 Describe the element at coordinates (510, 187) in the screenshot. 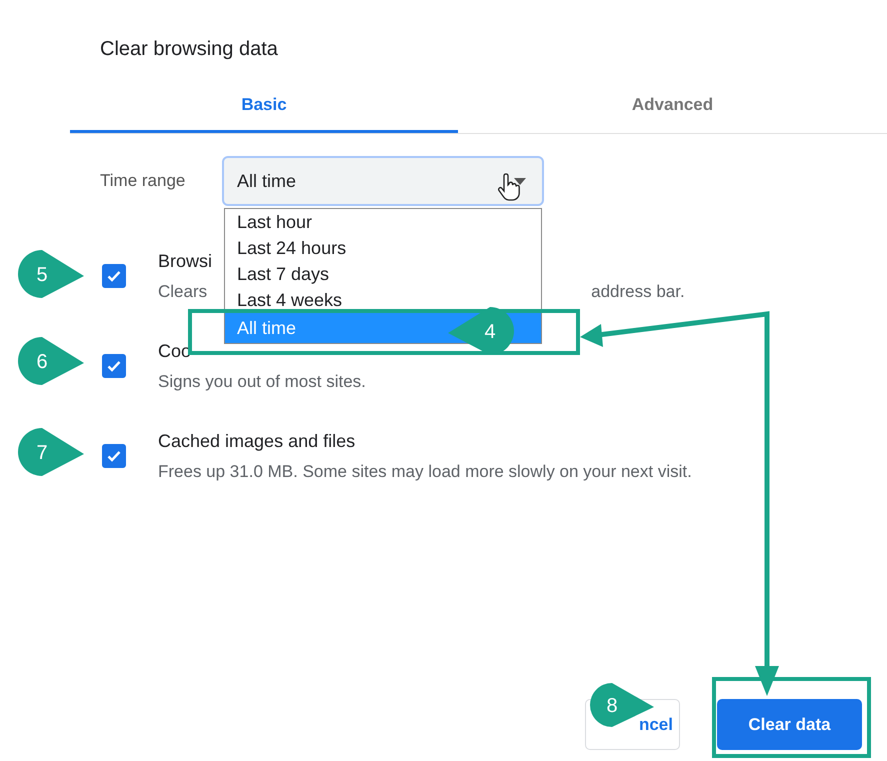

I see `hand-cursor-icon` at that location.